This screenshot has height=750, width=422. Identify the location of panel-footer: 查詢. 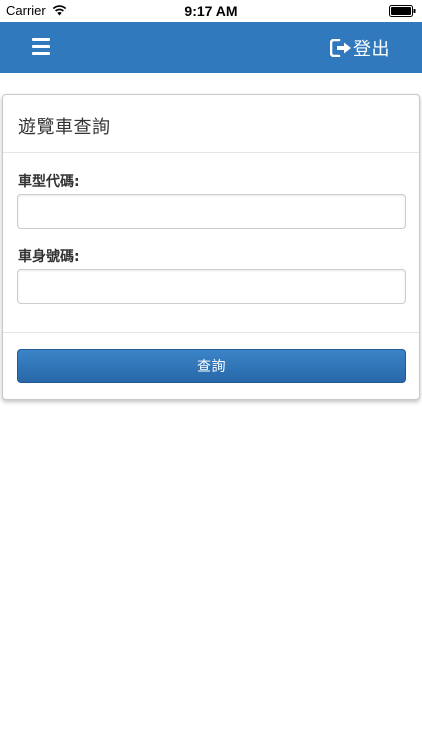
(211, 366).